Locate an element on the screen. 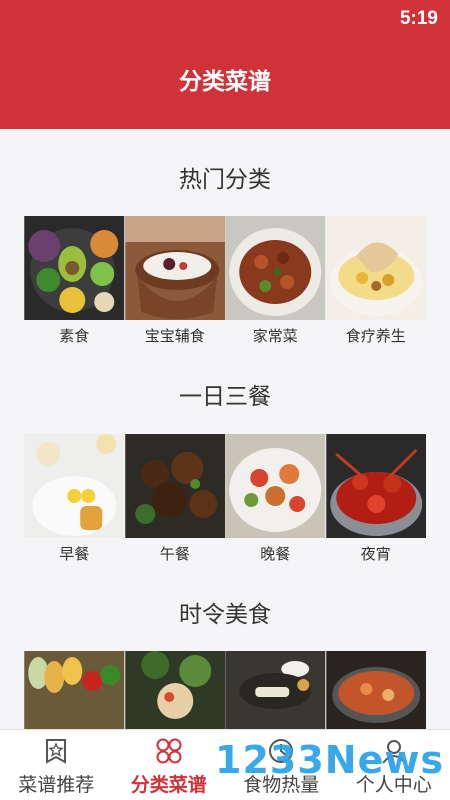 This screenshot has height=800, width=450. watermark-logo: 1233News is located at coordinates (330, 760).